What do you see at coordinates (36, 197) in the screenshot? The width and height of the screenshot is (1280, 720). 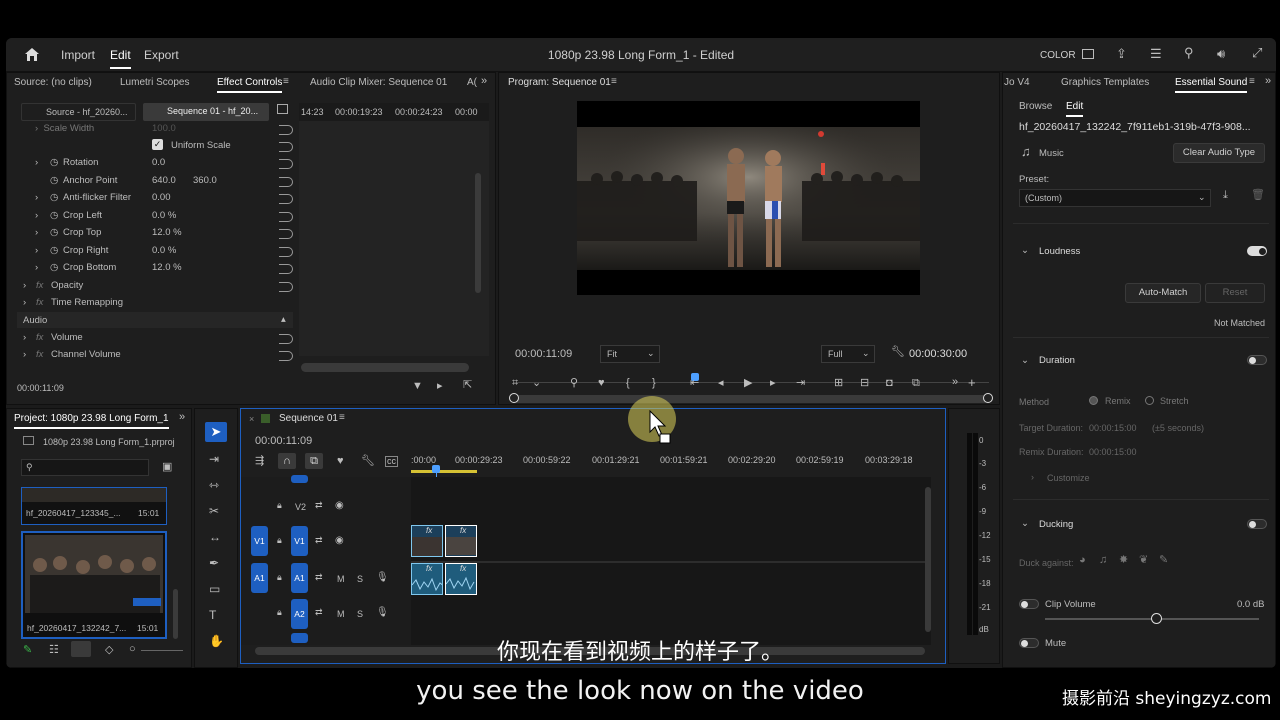 I see `anti-flicker-chevron: ›` at bounding box center [36, 197].